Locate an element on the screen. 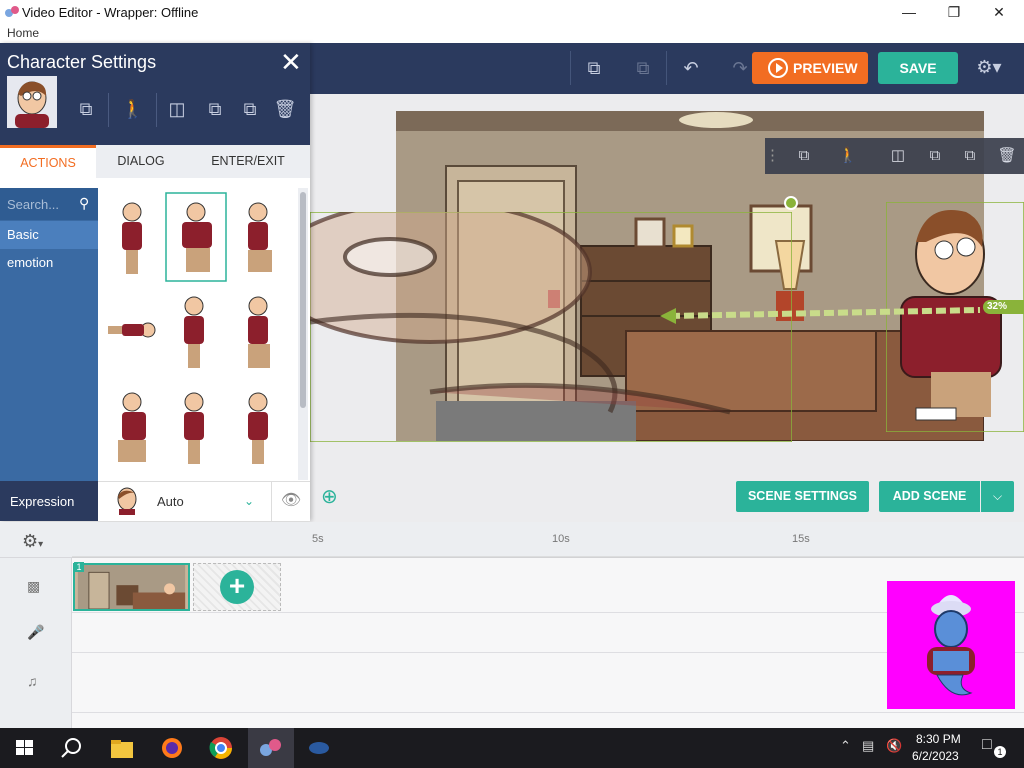 Image resolution: width=1024 pixels, height=768 pixels. category-emotion: emotion is located at coordinates (49, 263).